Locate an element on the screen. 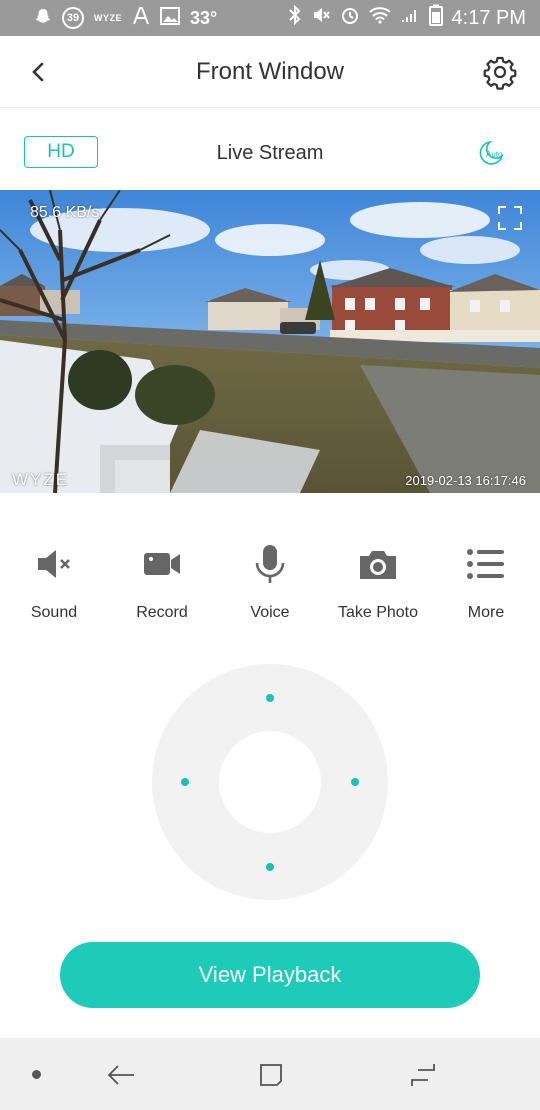  view-playback-button: View Playback is located at coordinates (270, 975).